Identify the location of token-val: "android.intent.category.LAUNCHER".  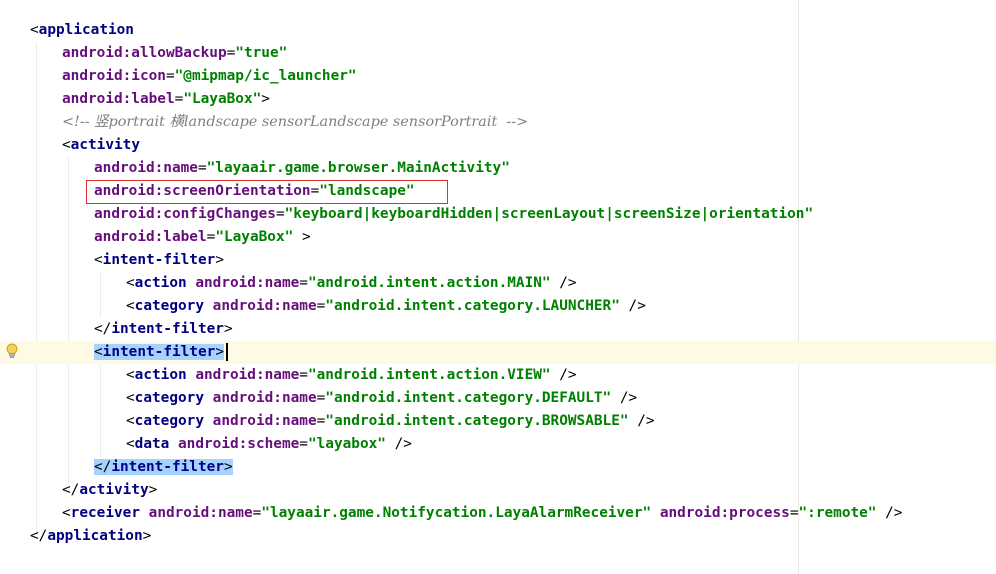
(472, 306).